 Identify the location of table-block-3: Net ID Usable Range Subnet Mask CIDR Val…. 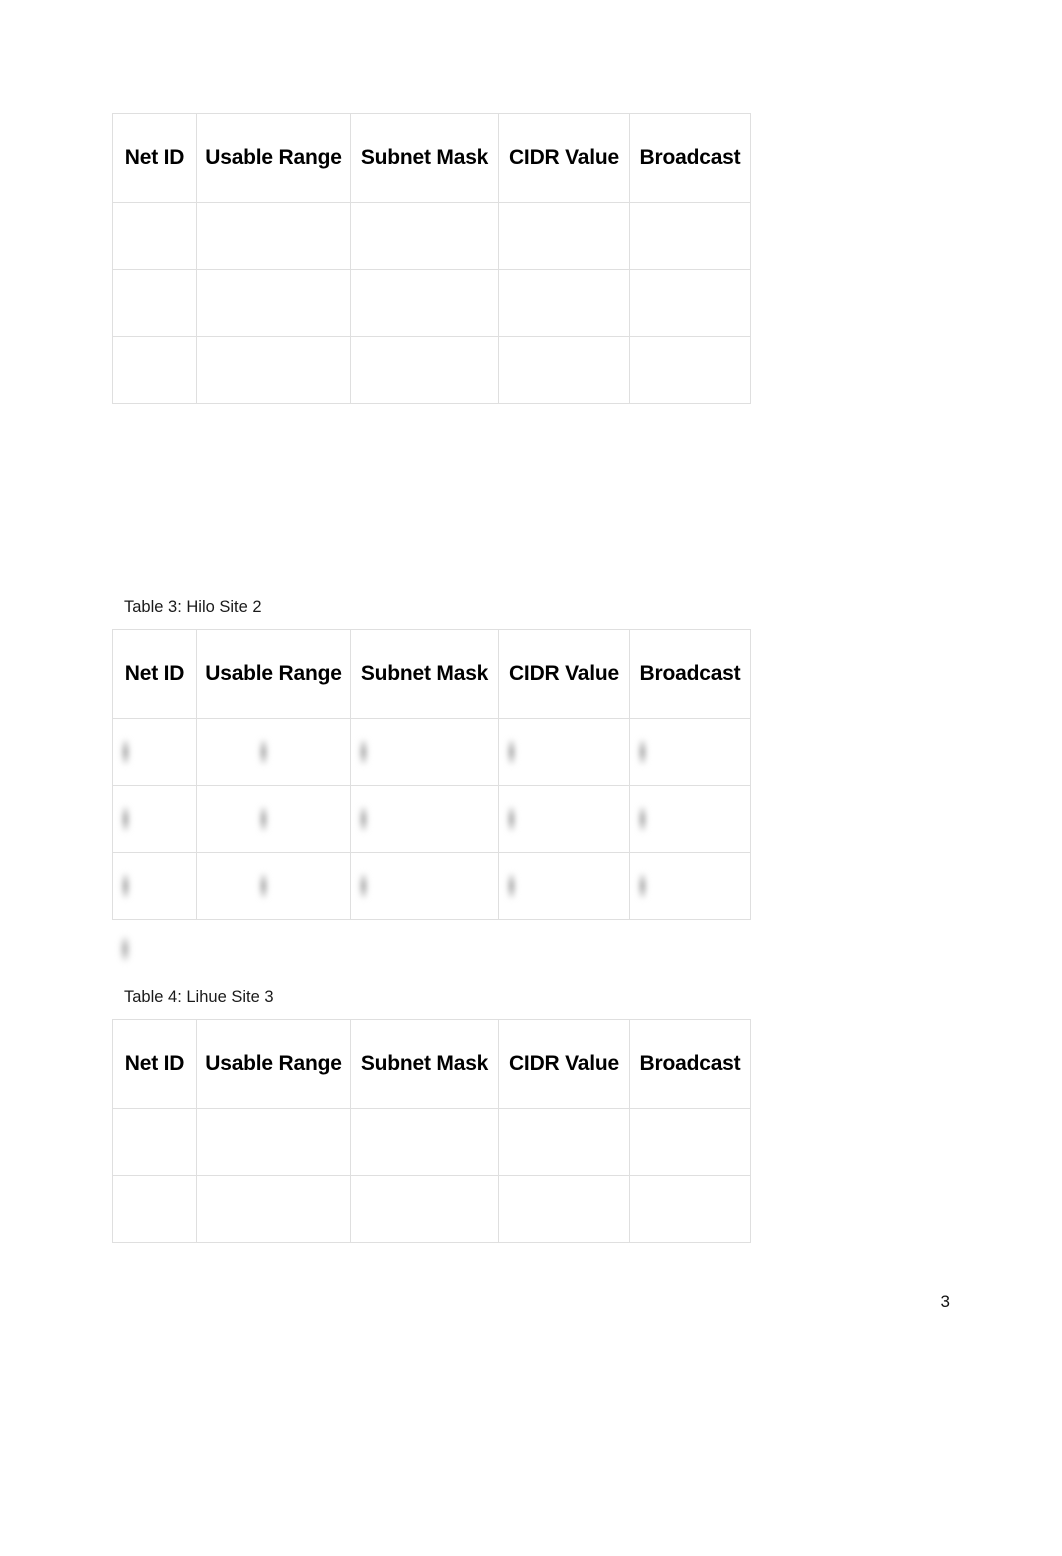
(431, 774).